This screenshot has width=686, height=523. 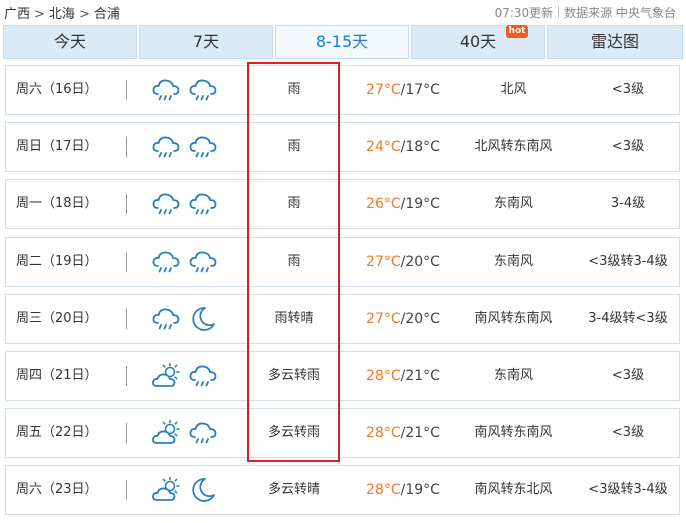 I want to click on wind-direction: 南风转东北风, so click(x=513, y=490).